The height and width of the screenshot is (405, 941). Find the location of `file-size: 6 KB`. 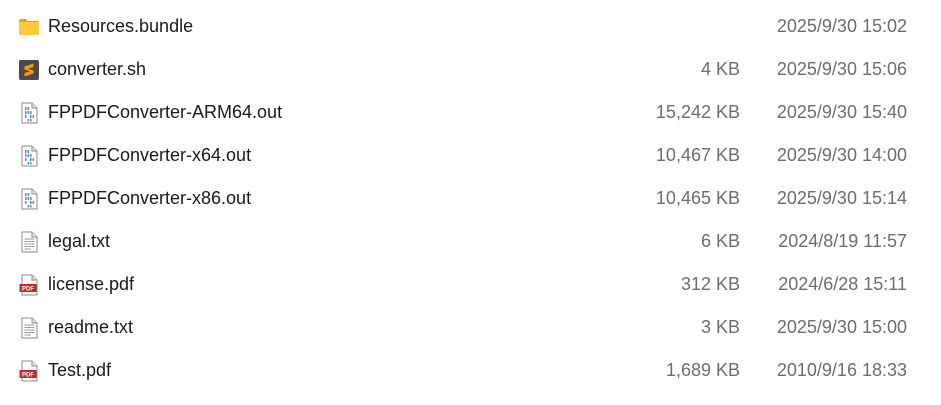

file-size: 6 KB is located at coordinates (720, 241).